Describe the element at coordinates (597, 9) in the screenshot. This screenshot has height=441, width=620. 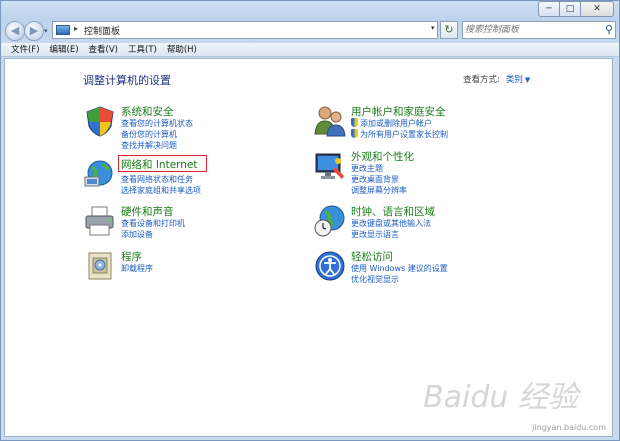
I see `close-button: ✕` at that location.